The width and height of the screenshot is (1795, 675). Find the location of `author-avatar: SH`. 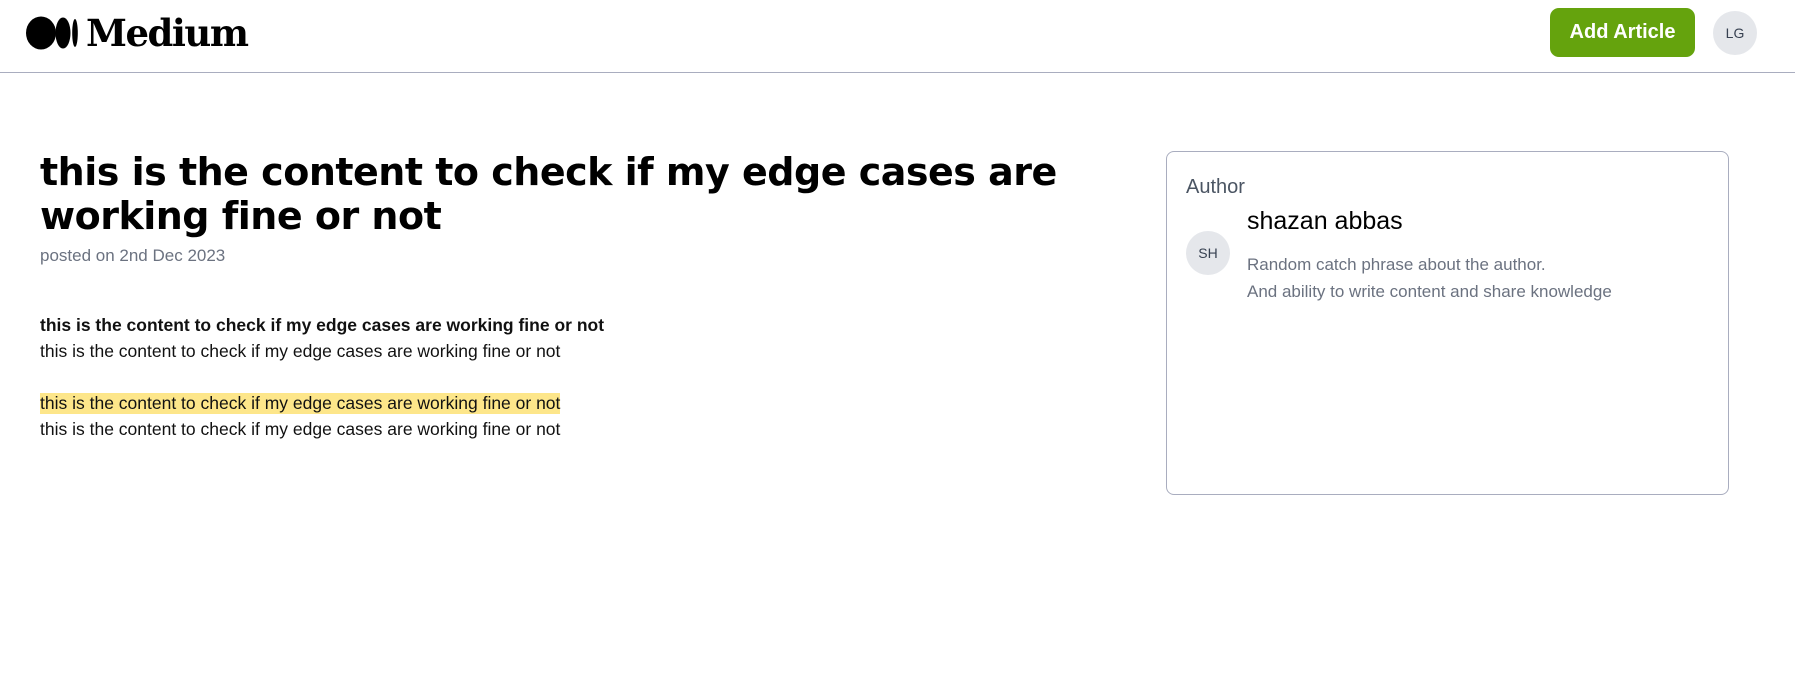

author-avatar: SH is located at coordinates (1208, 253).